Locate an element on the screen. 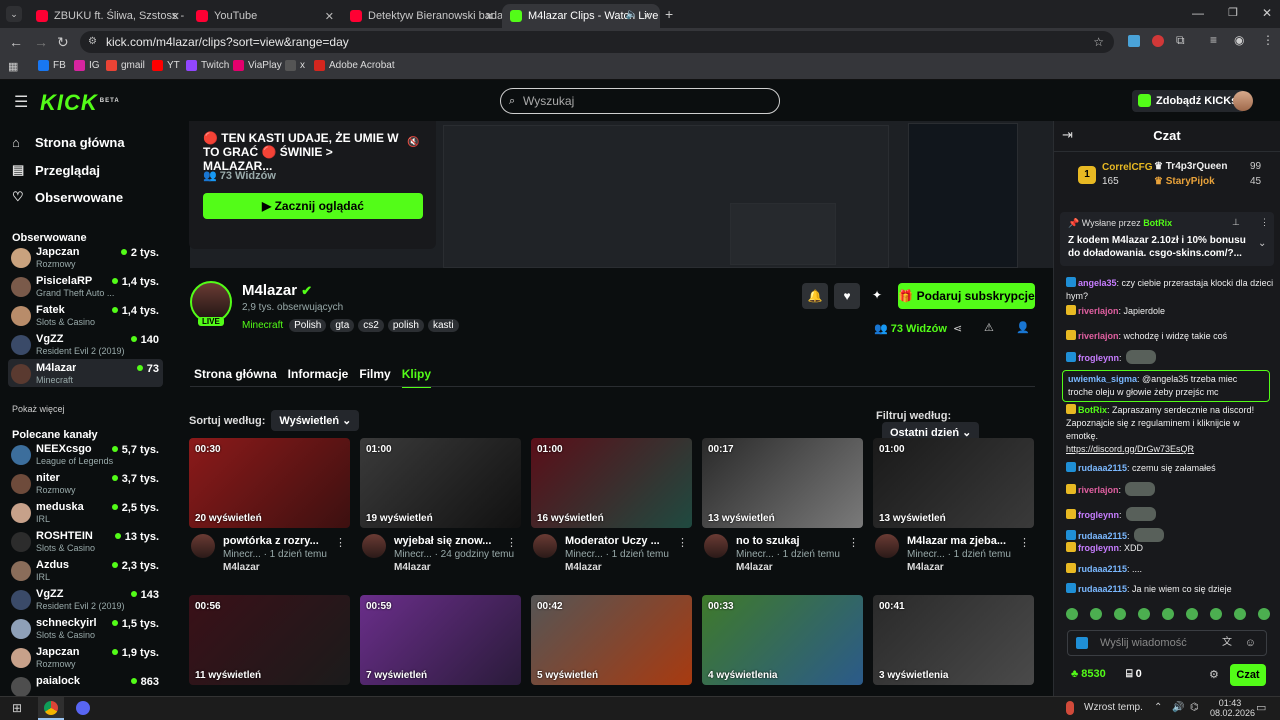  sidebar-channel-item: Fatek Slots & Casino 1,4 tys. is located at coordinates (85, 315).